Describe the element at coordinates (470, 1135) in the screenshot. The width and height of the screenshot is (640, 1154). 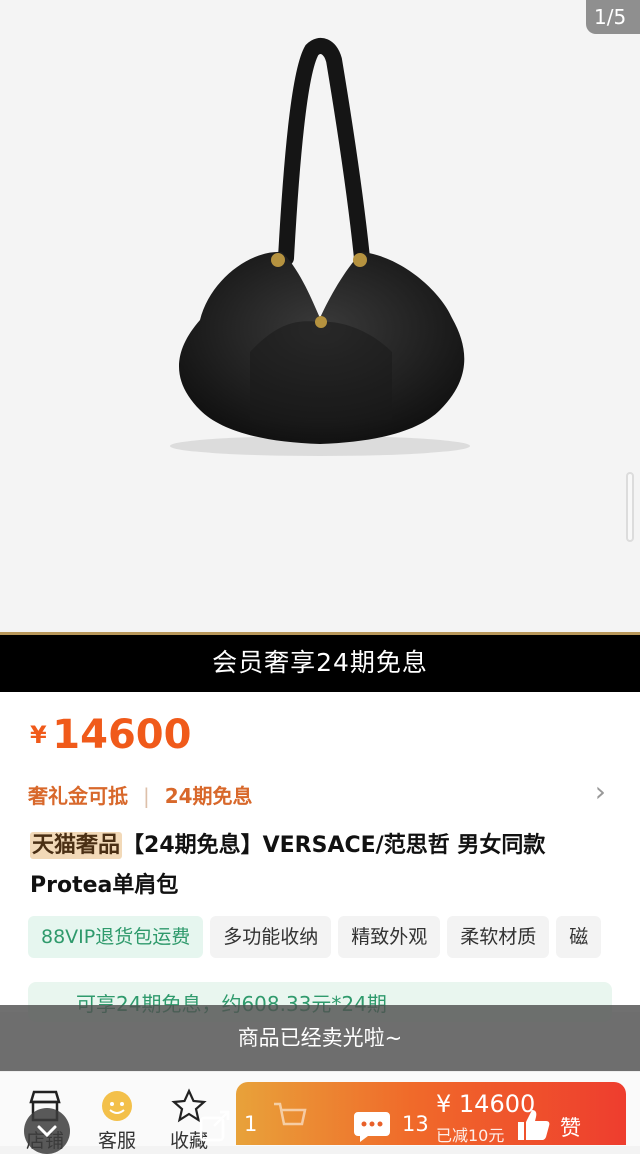
I see `buy-discount: 已减10元` at that location.